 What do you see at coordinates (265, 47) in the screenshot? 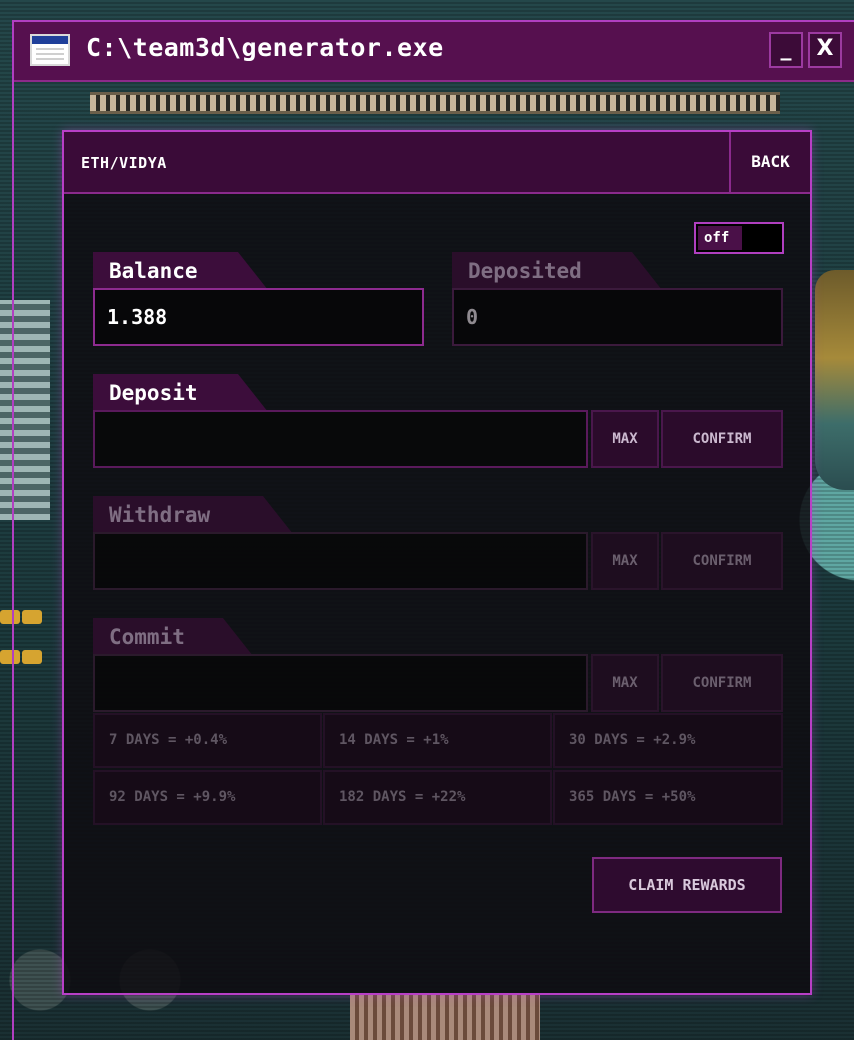
I see `window-title: C:\team3d\generator.exe` at bounding box center [265, 47].